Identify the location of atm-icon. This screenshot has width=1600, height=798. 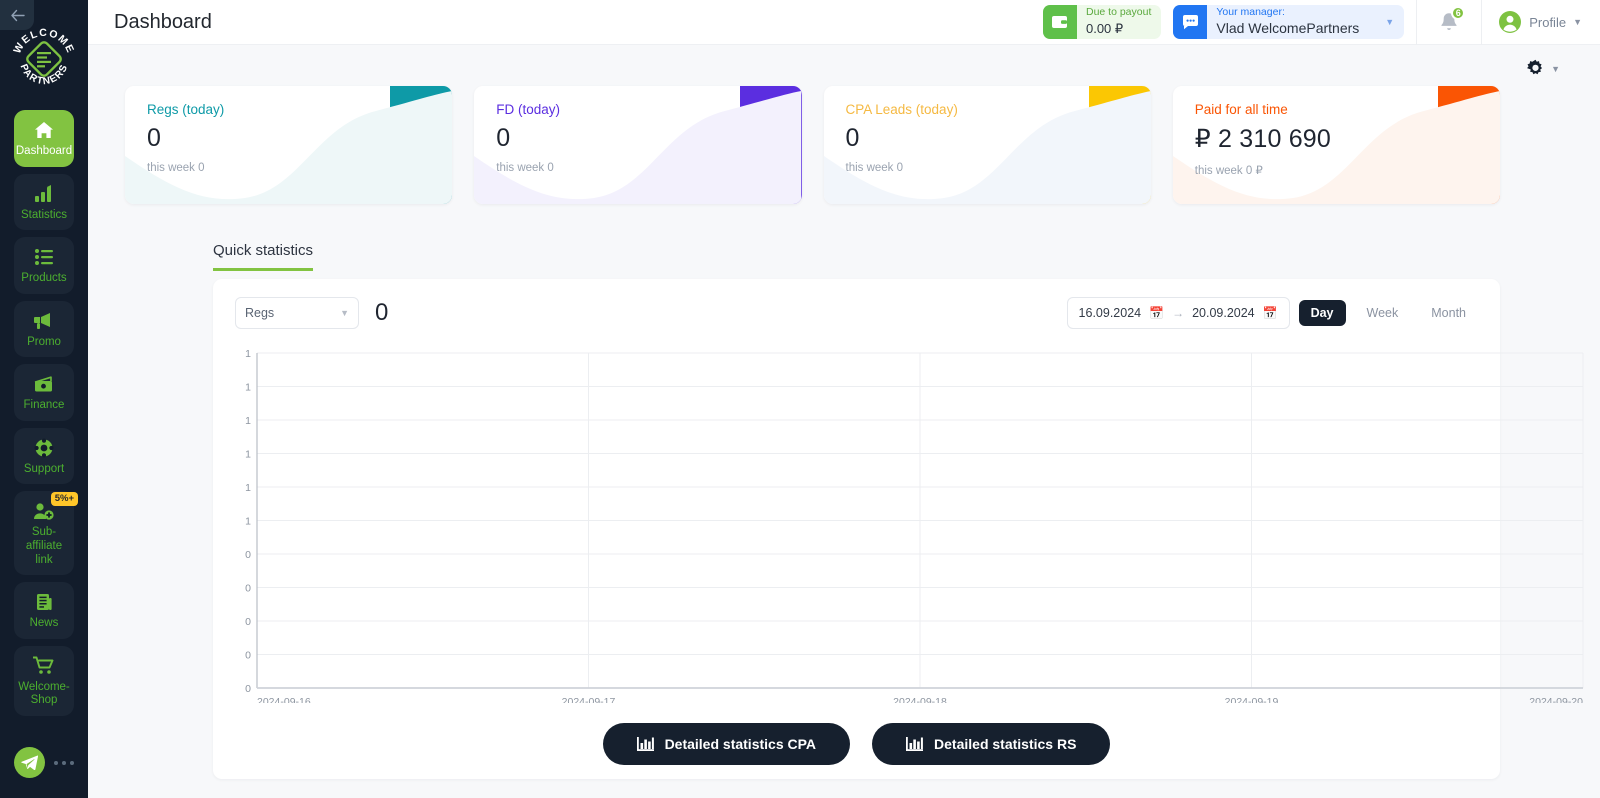
(1469, 145).